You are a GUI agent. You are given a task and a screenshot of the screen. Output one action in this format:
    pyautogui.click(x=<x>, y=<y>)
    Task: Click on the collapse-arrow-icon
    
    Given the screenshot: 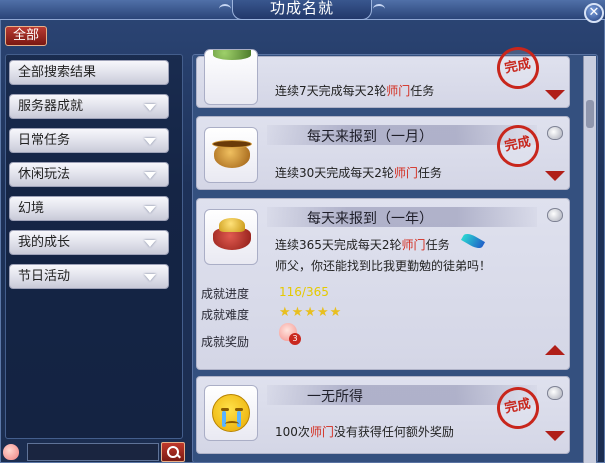 What is the action you would take?
    pyautogui.click(x=555, y=350)
    